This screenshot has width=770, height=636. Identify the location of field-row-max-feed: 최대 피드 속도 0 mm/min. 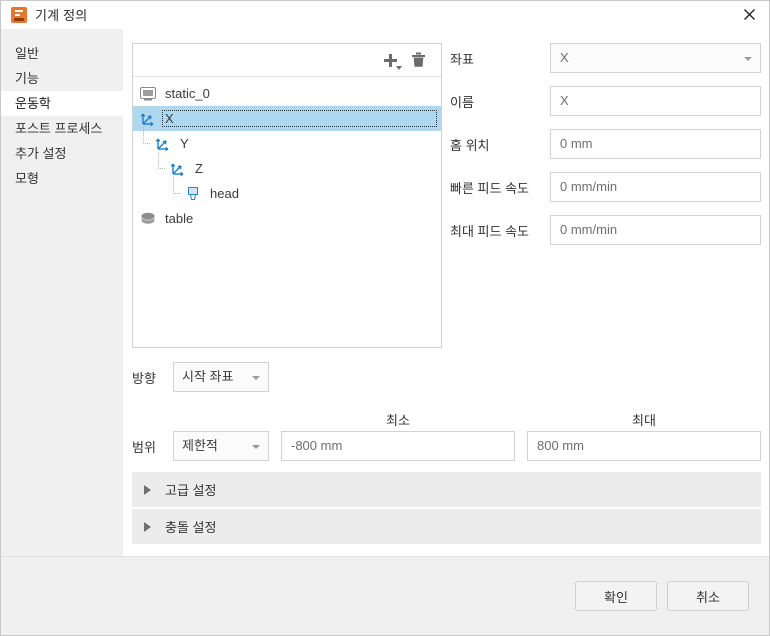
(605, 230).